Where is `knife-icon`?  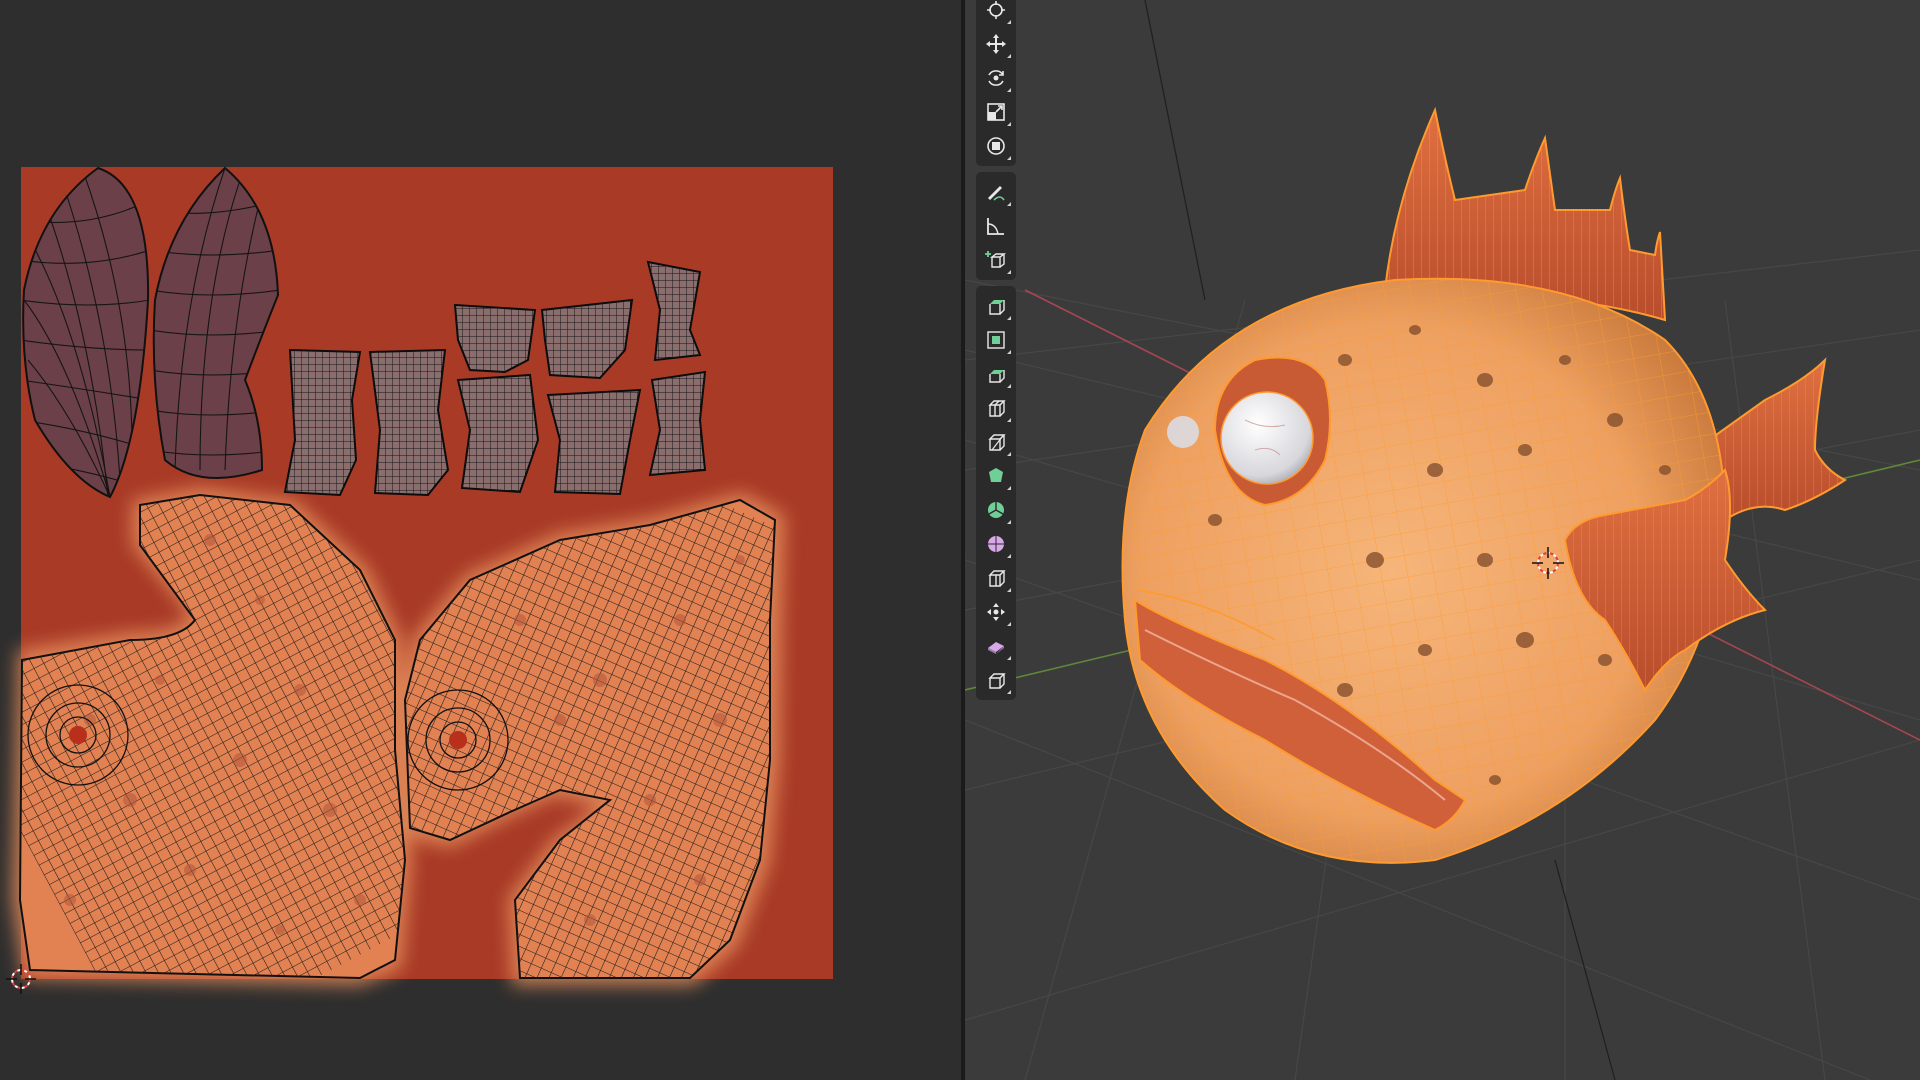 knife-icon is located at coordinates (997, 442).